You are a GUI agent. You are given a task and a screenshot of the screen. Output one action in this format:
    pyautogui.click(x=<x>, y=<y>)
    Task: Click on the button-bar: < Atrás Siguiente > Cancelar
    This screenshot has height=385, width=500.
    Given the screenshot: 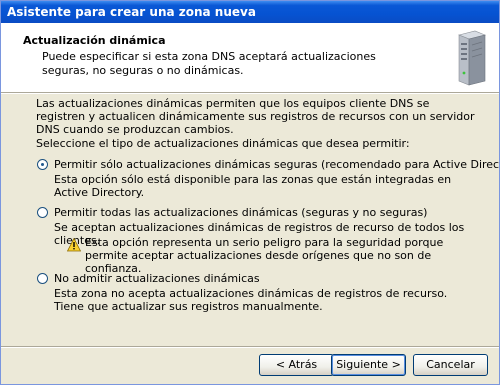 What is the action you would take?
    pyautogui.click(x=250, y=365)
    